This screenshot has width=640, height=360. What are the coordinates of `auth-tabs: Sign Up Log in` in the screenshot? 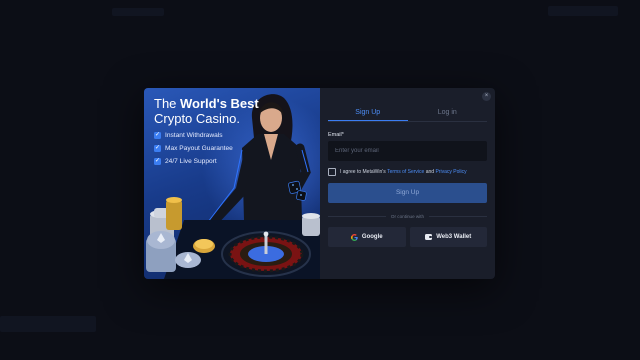 It's located at (407, 114).